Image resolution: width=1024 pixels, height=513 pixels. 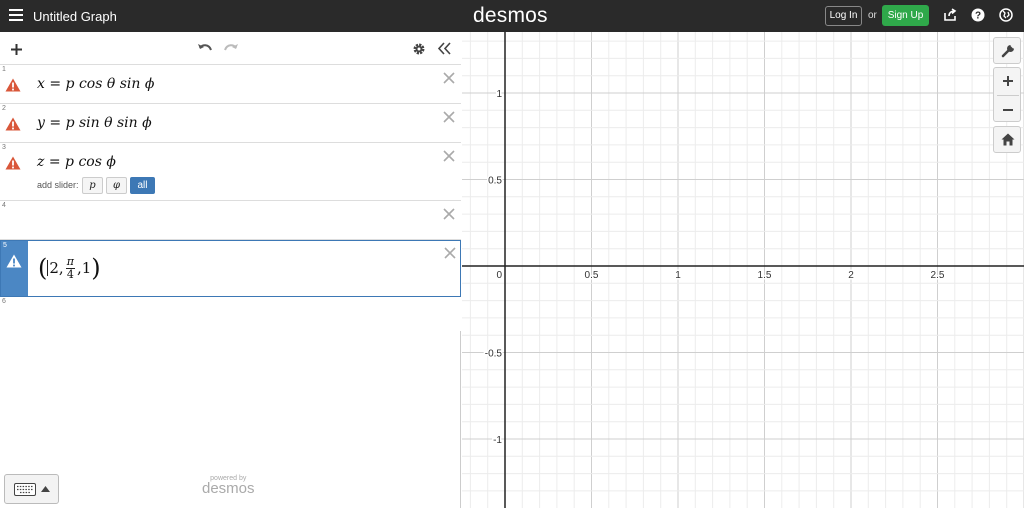 What do you see at coordinates (41, 84) in the screenshot?
I see `expression-variable: x` at bounding box center [41, 84].